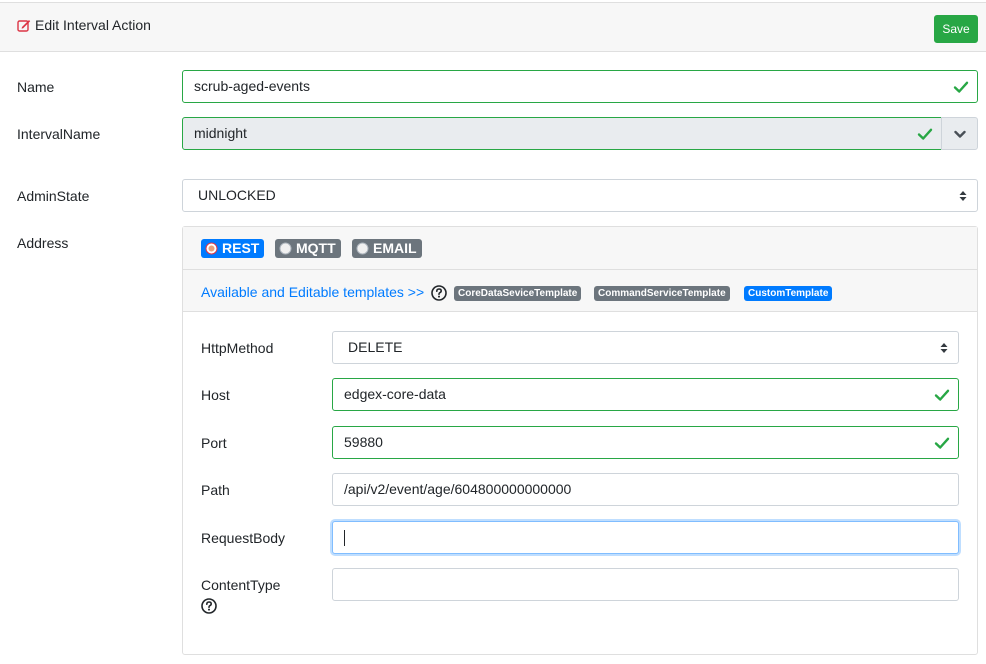 The width and height of the screenshot is (986, 664). I want to click on protocol-rest-label: REST, so click(241, 248).